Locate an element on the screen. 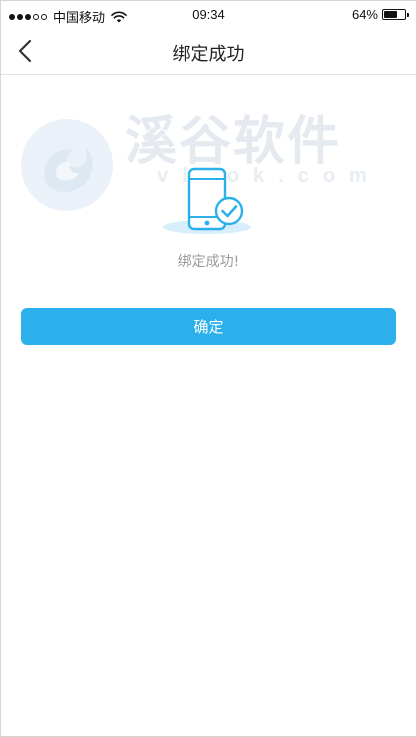 The width and height of the screenshot is (417, 737). status-bar: 中国移动 09:34 64% is located at coordinates (208, 15).